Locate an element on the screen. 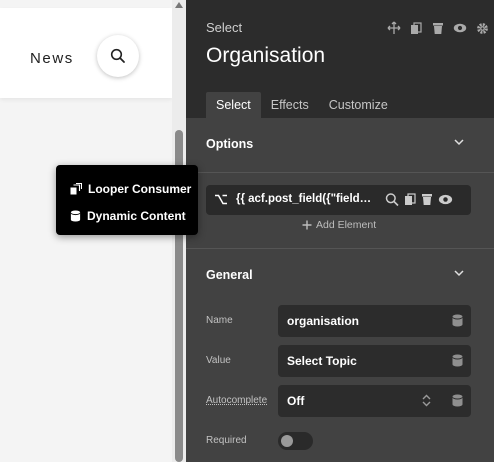  search-button is located at coordinates (118, 56).